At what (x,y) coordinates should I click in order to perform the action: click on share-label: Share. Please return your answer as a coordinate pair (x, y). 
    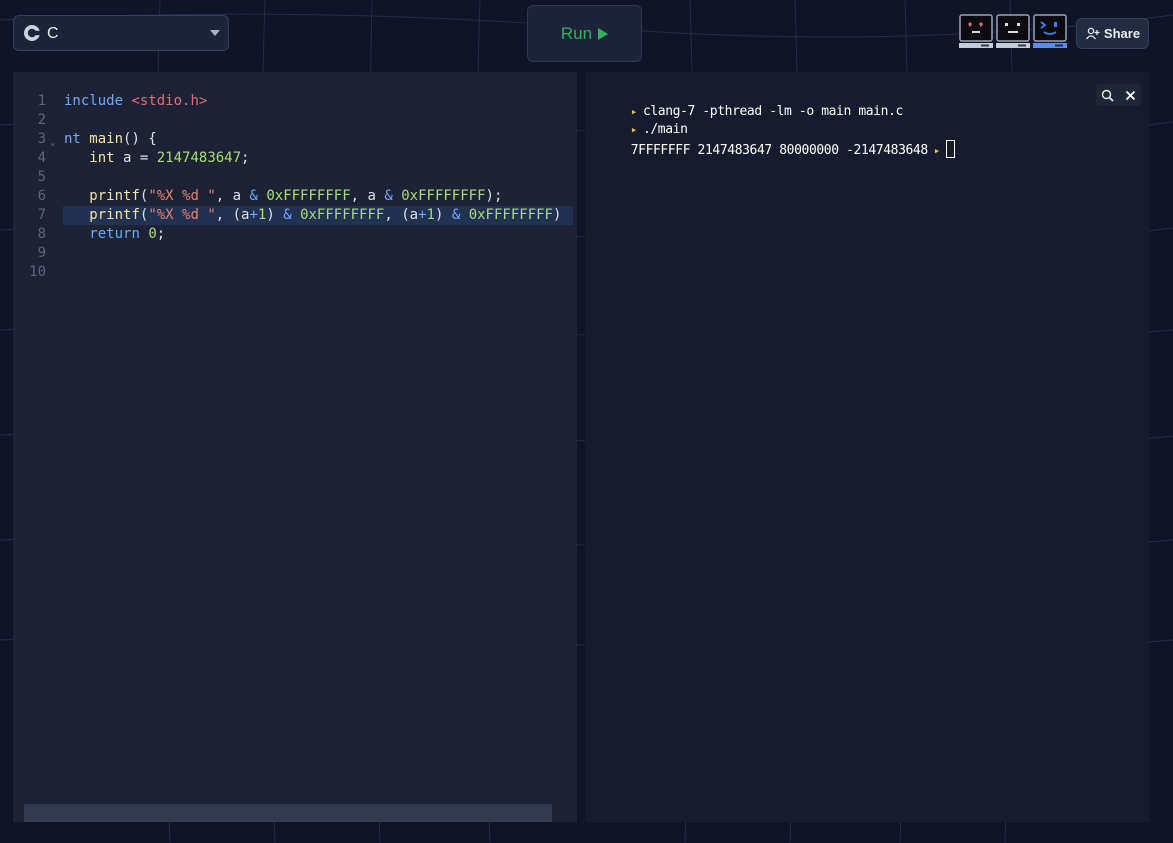
    Looking at the image, I should click on (1122, 33).